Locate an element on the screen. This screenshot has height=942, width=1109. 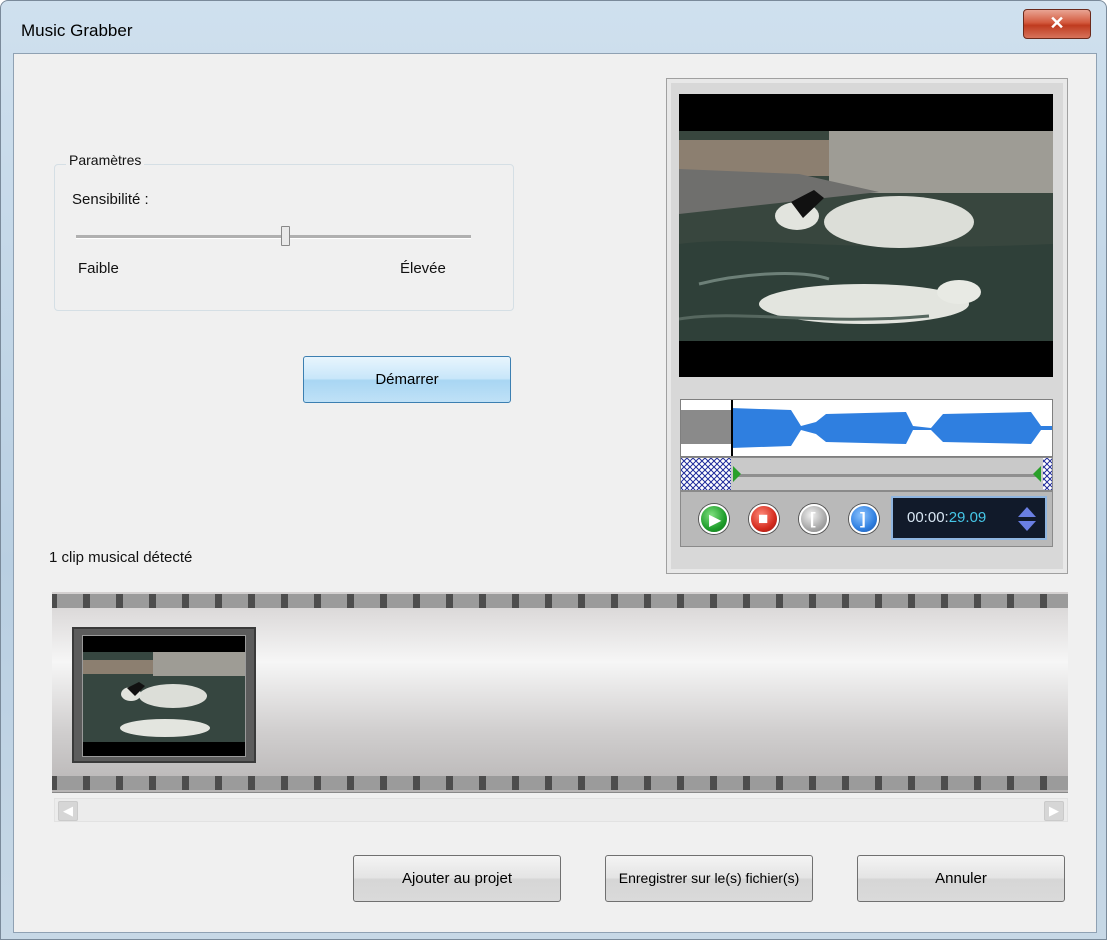
window-title: Music Grabber is located at coordinates (77, 30).